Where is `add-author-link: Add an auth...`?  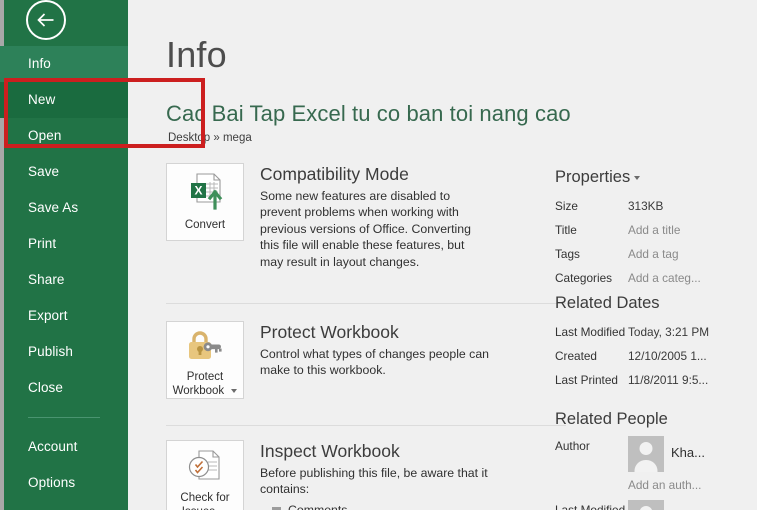
add-author-link: Add an auth... is located at coordinates (692, 485).